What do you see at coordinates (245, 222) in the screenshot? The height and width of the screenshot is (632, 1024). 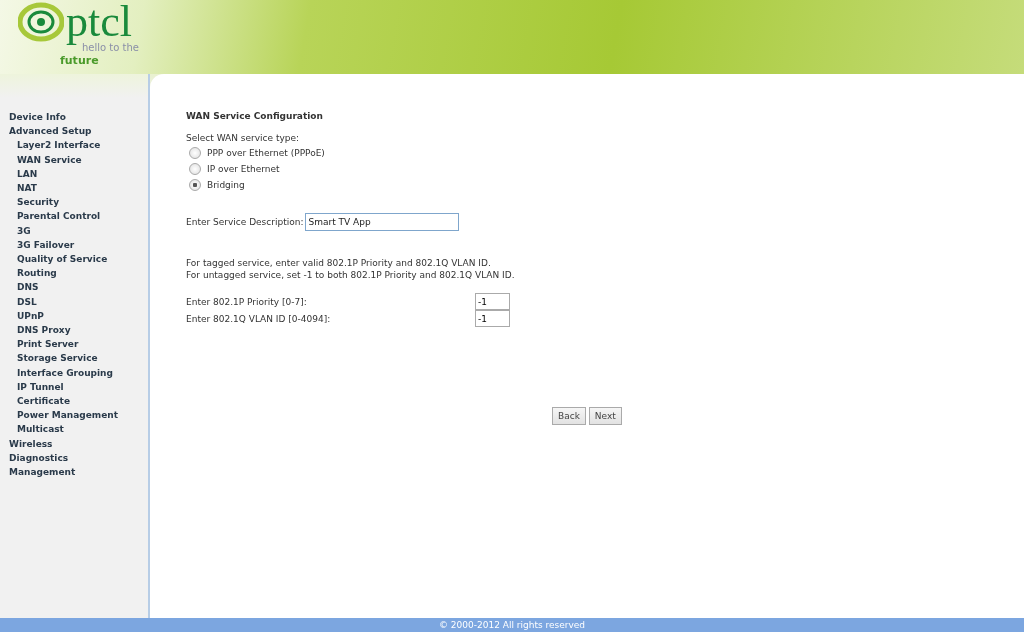 I see `field-label: Enter Service Description:` at bounding box center [245, 222].